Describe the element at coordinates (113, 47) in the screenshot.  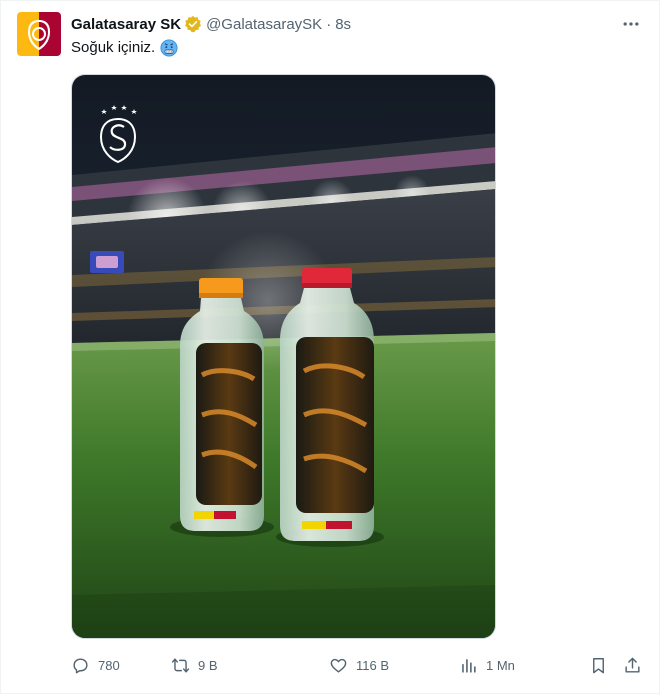
I see `tweet-text-content: Soğuk içiniz.` at that location.